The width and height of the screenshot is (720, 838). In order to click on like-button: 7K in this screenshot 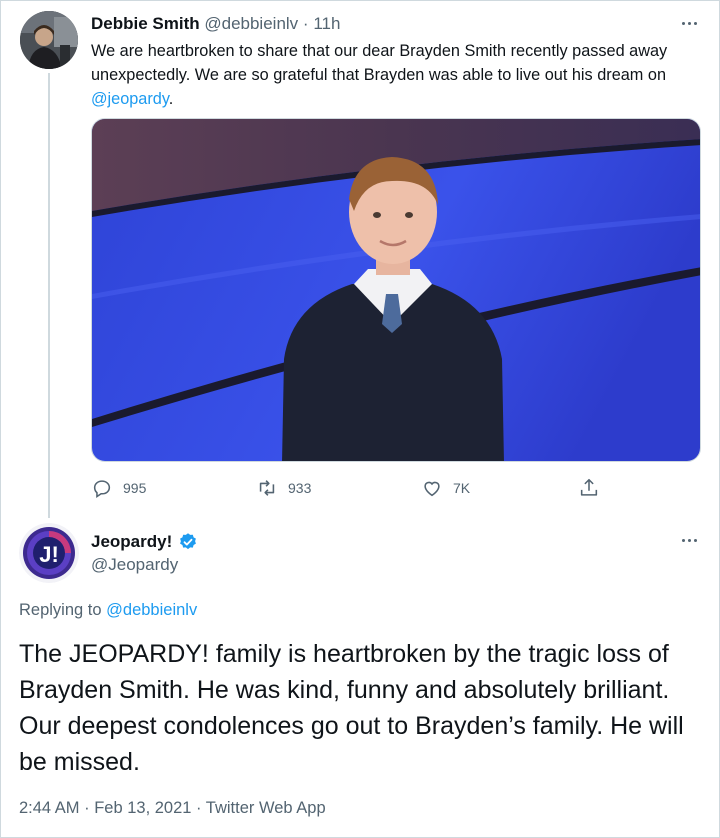, I will do `click(445, 488)`.